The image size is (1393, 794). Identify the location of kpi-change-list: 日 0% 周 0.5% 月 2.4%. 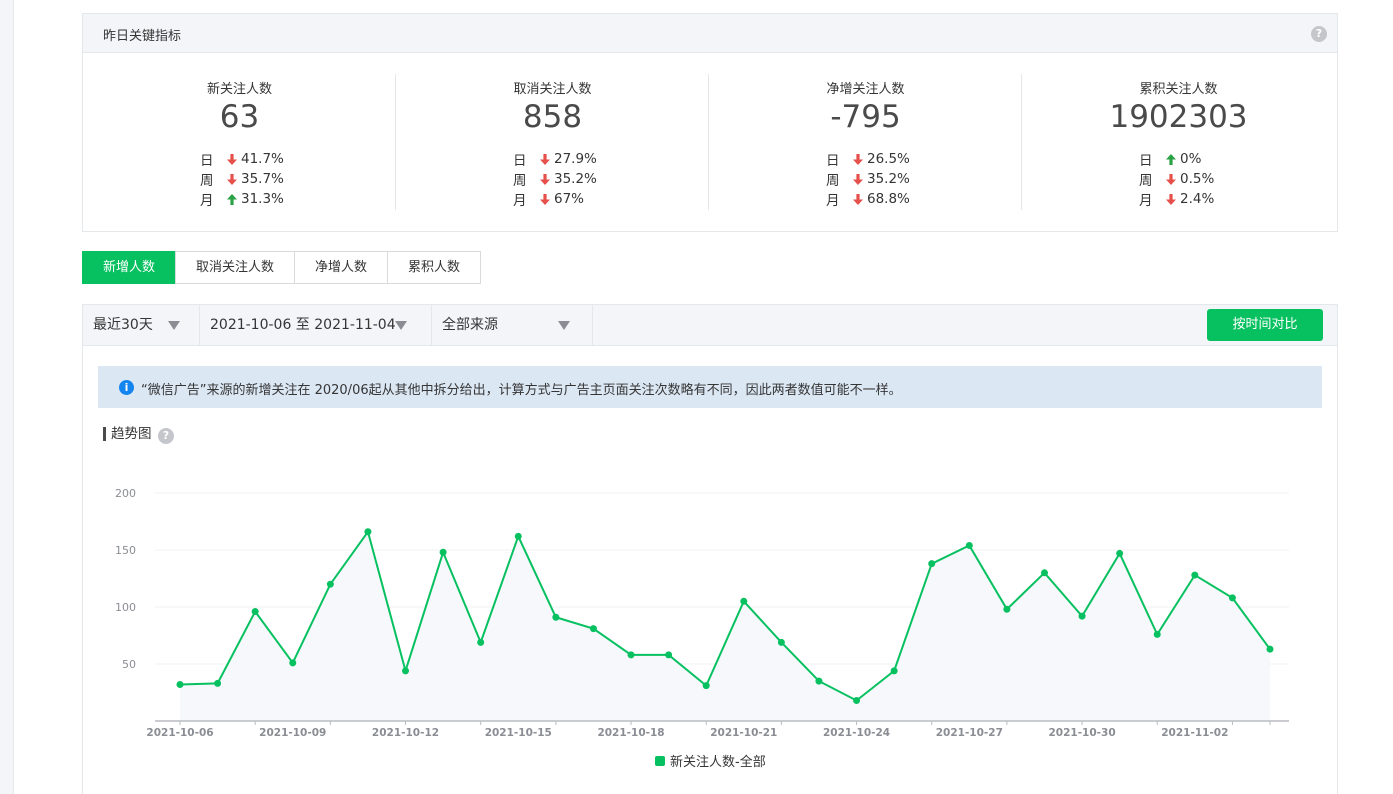
(1176, 179).